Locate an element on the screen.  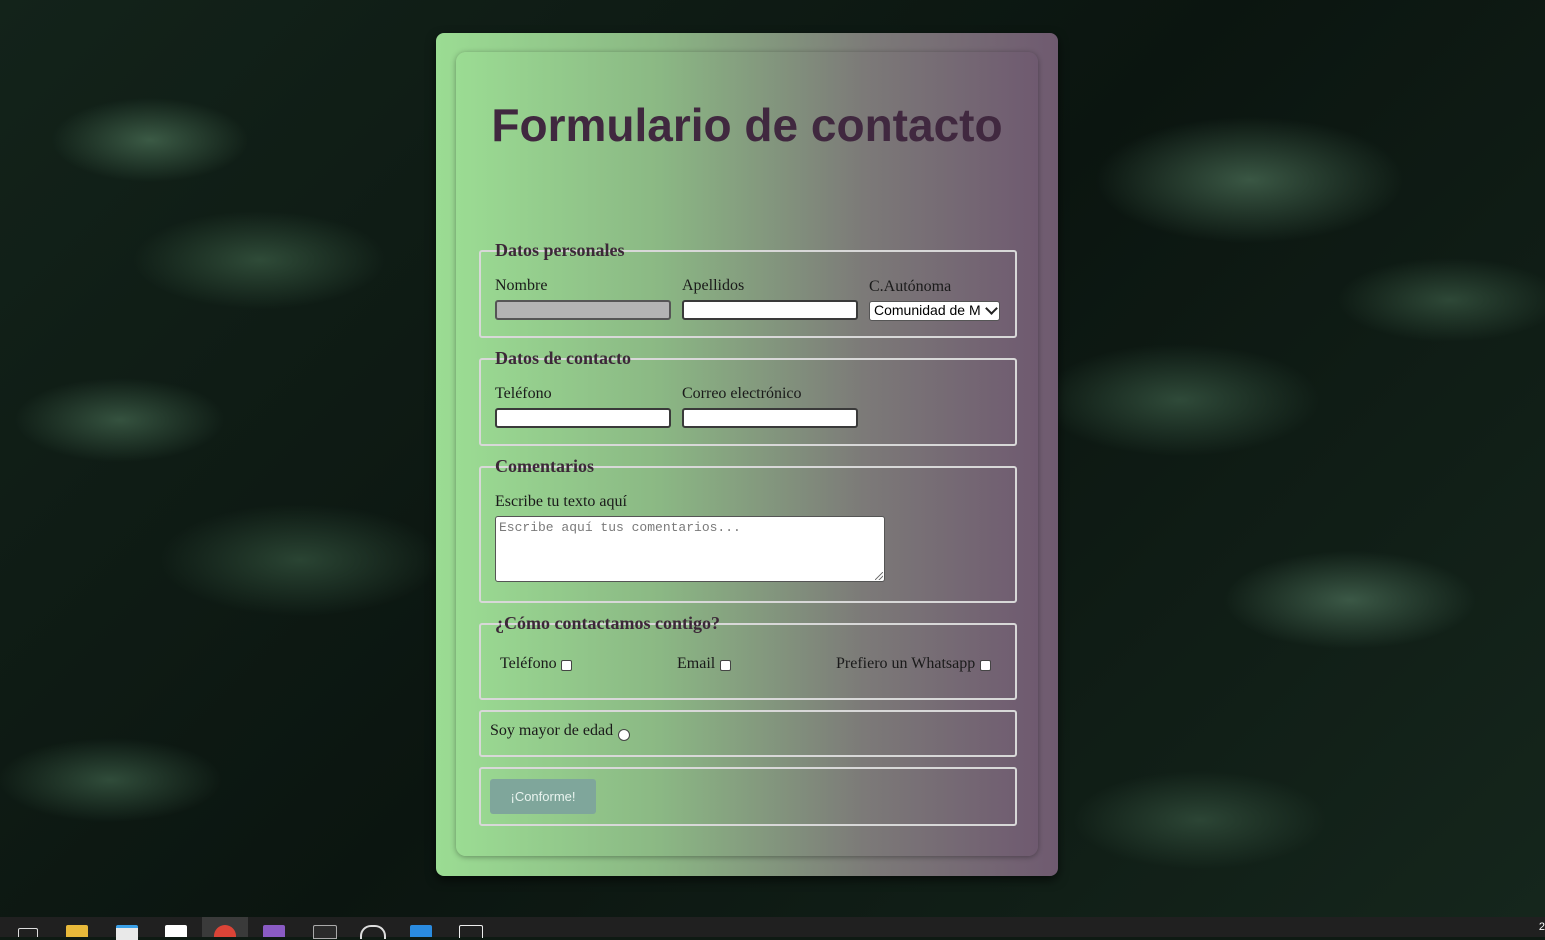
method-whatsapp-checkbox is located at coordinates (985, 665).